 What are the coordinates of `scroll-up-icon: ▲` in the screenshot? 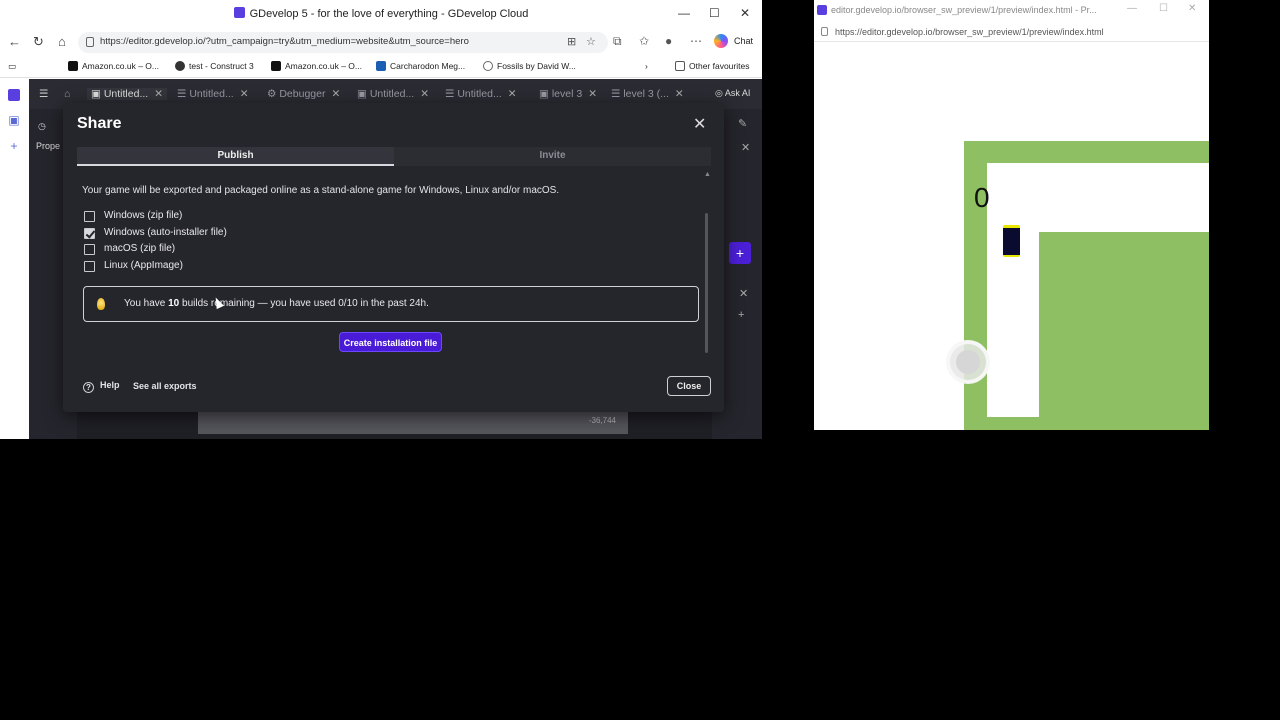 It's located at (707, 174).